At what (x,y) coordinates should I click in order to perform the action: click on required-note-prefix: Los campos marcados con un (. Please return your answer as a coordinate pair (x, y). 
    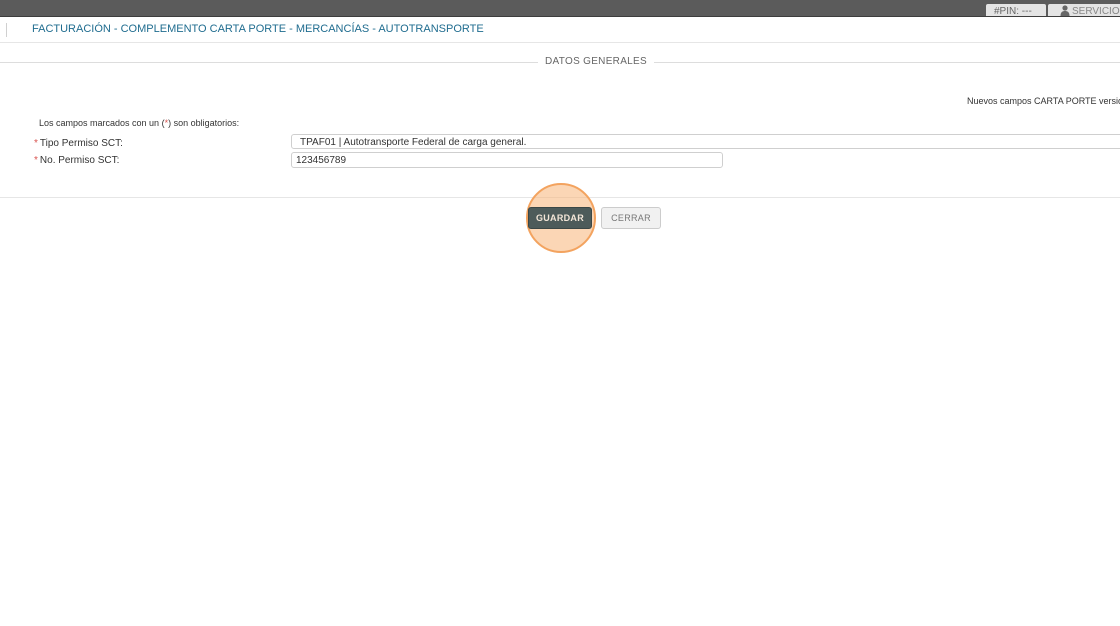
    Looking at the image, I should click on (102, 123).